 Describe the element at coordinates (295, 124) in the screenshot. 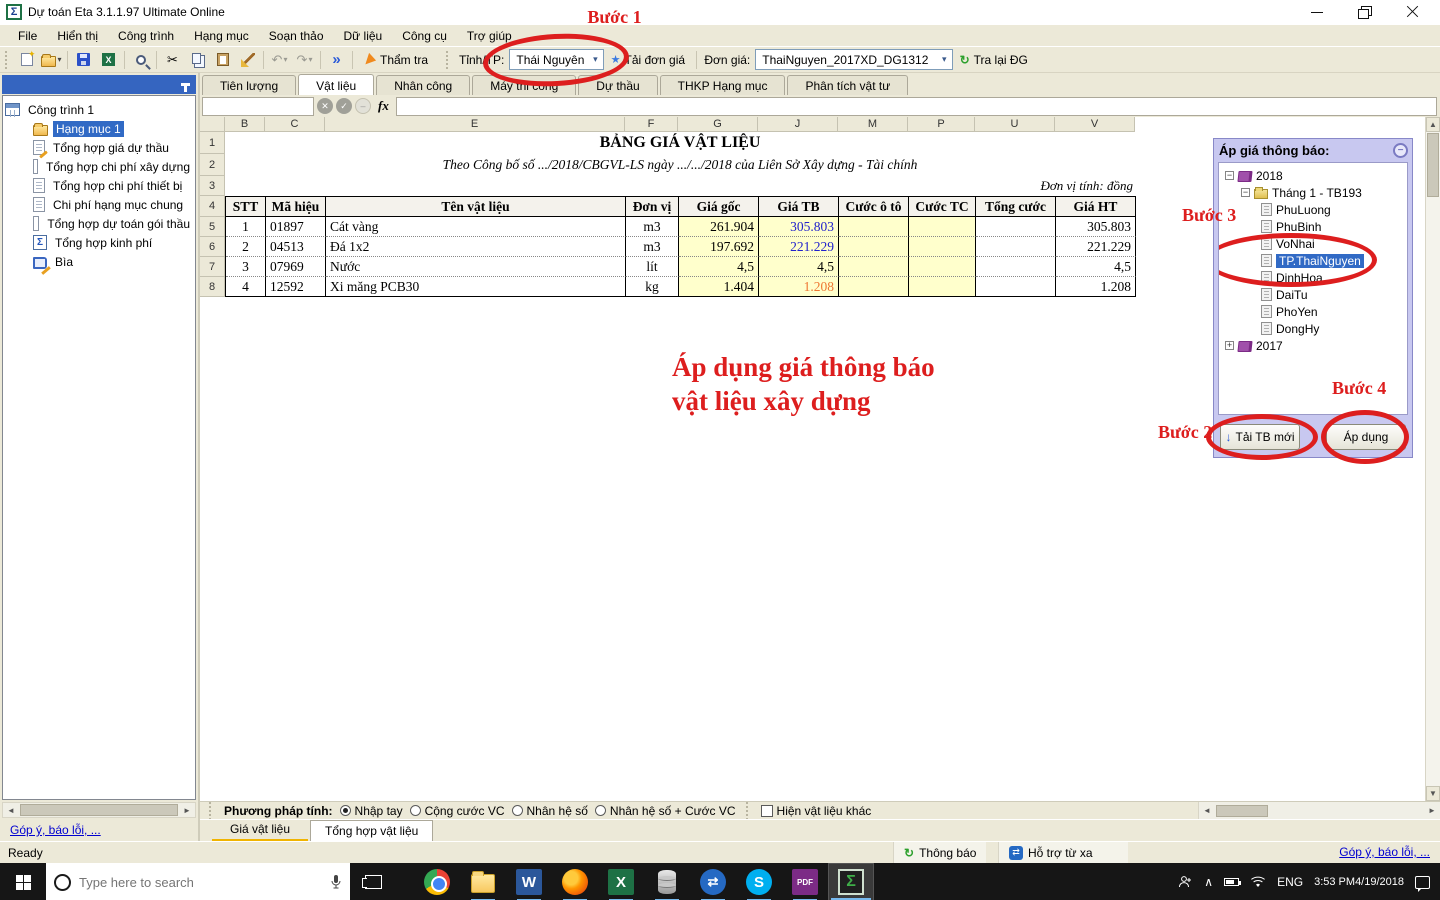

I see `col-header-C: C` at that location.